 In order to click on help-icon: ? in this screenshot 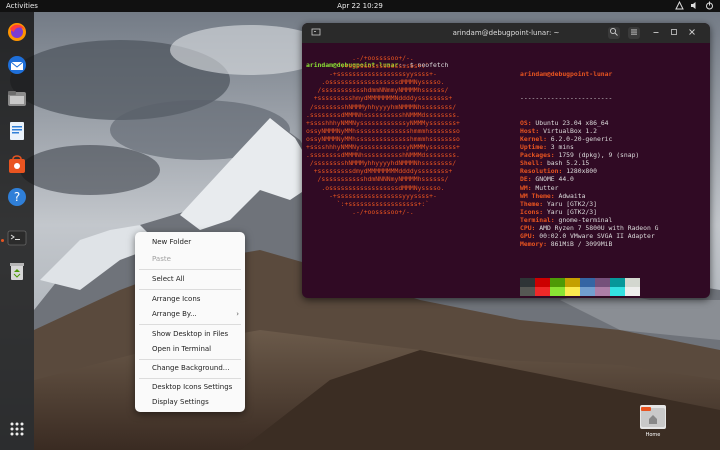, I will do `click(17, 197)`.